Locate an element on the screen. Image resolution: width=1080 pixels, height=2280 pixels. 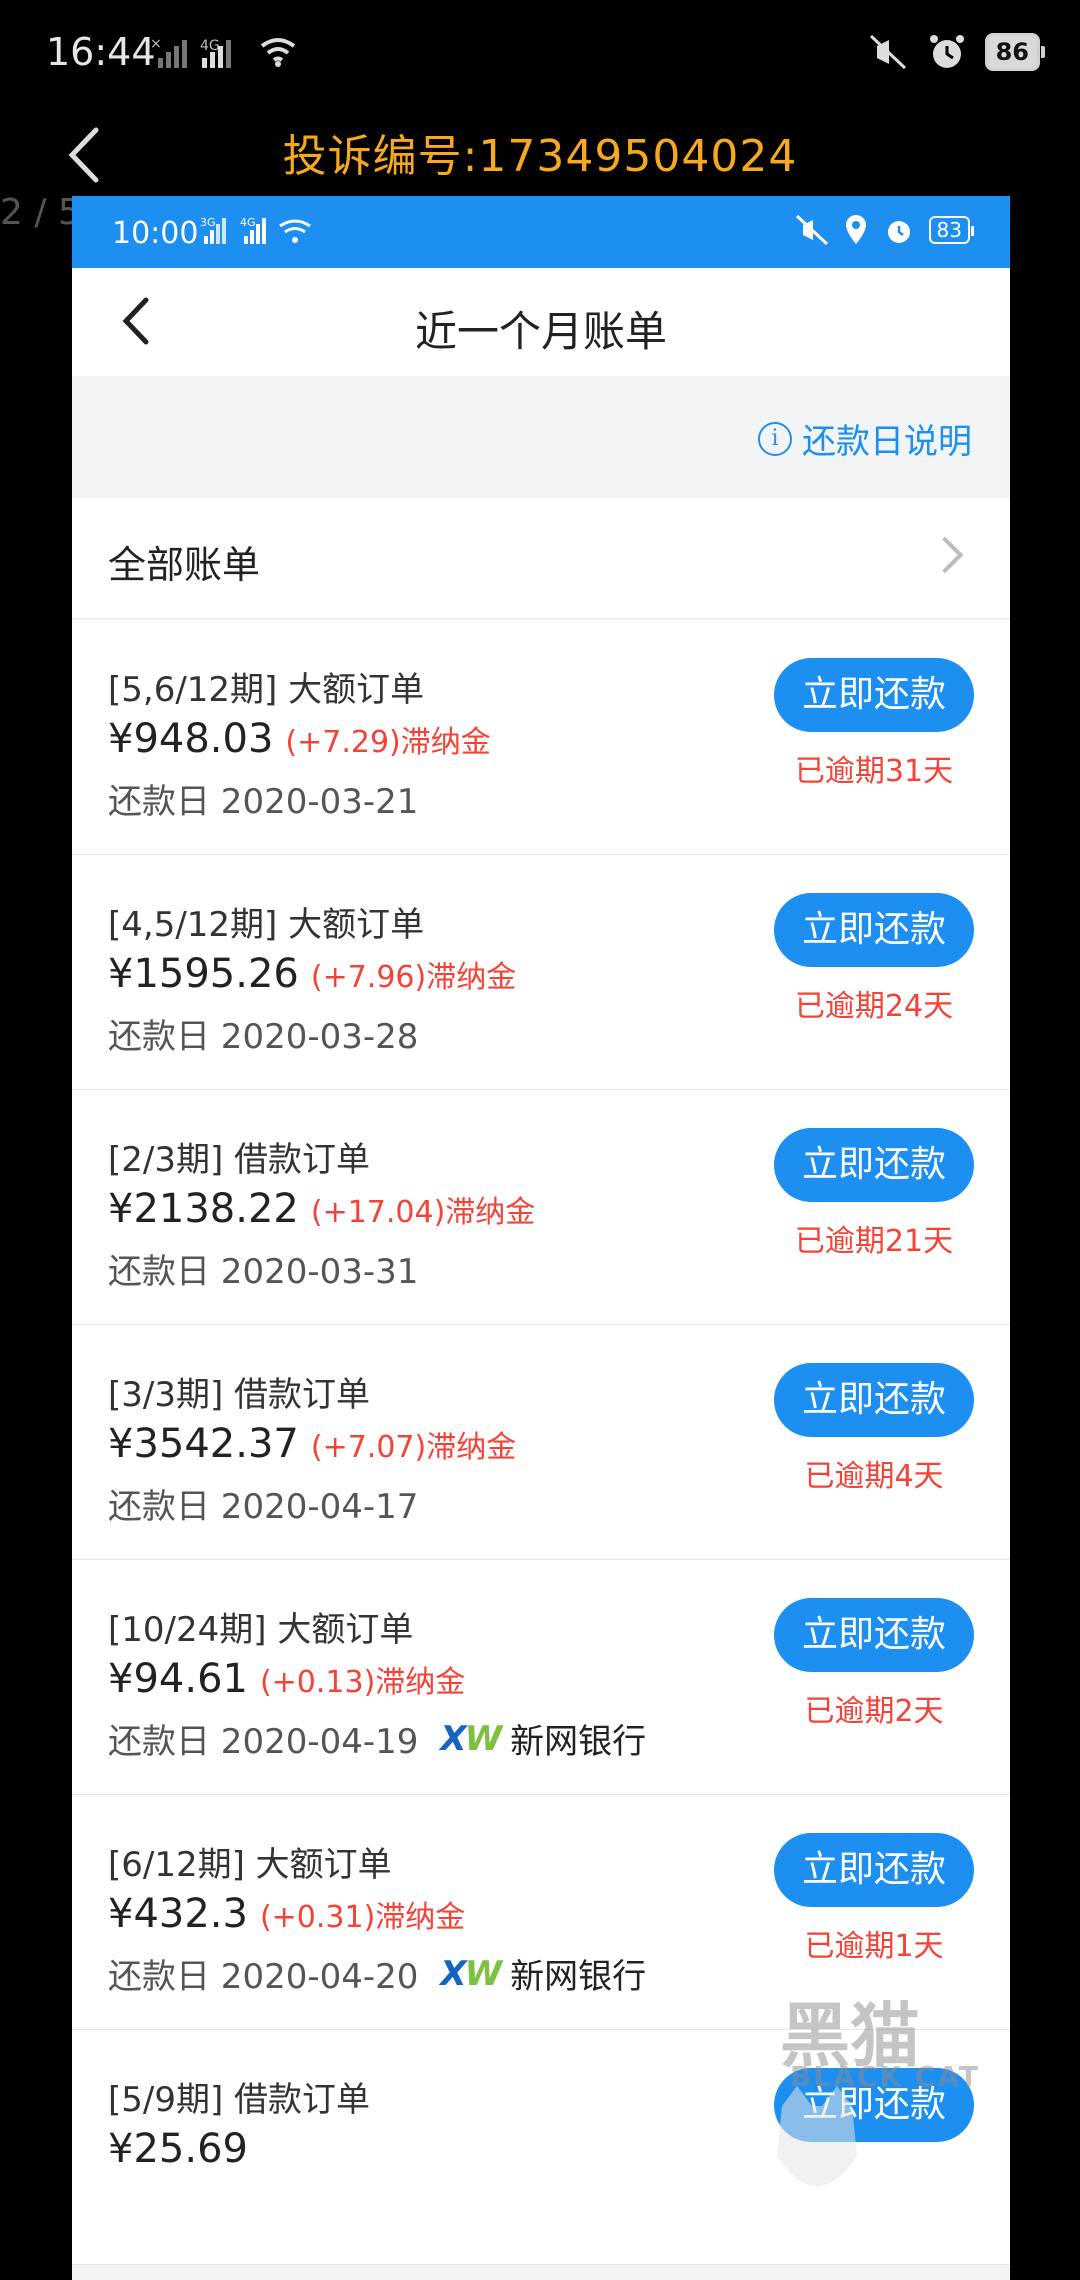
due-date-line: 还款日 2020-04-20 XW 新网银行 is located at coordinates (377, 1973).